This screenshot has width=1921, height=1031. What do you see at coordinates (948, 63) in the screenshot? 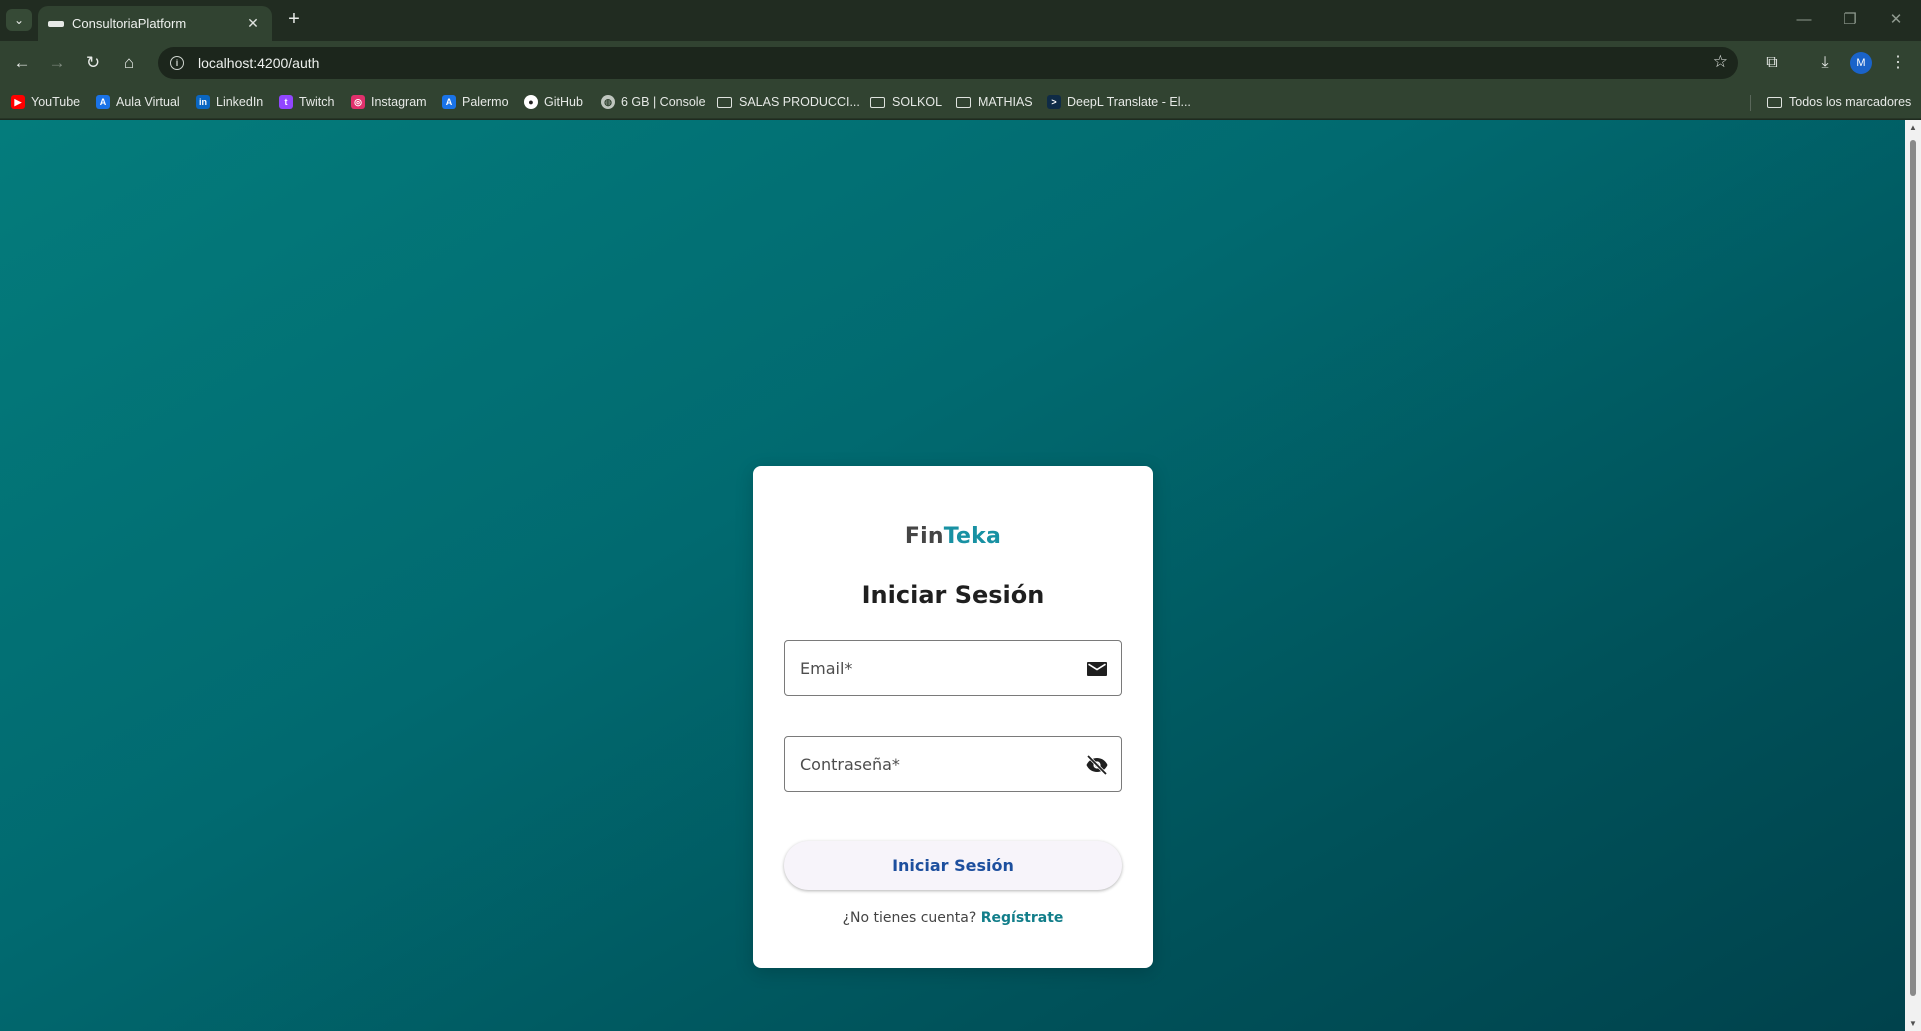
I see `address-bar: i localhost:4200/auth ☆` at bounding box center [948, 63].